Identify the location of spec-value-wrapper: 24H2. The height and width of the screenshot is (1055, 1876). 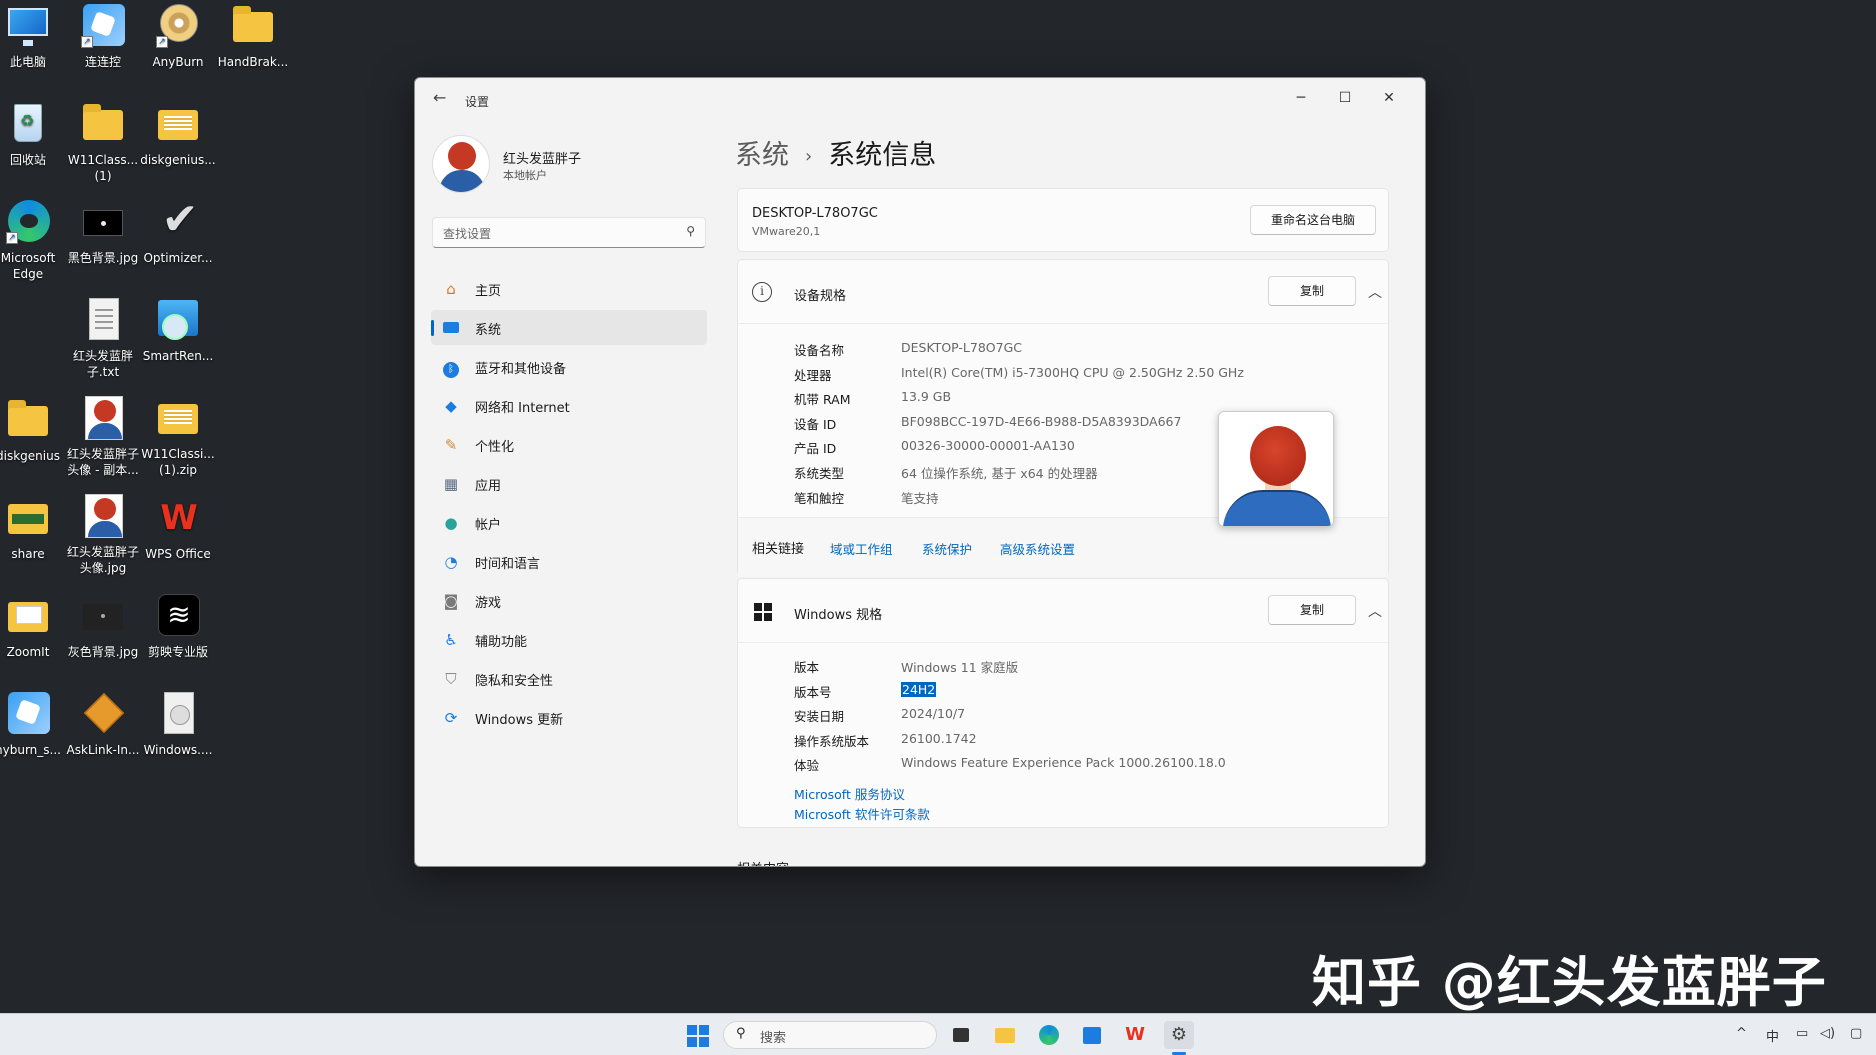
(919, 689).